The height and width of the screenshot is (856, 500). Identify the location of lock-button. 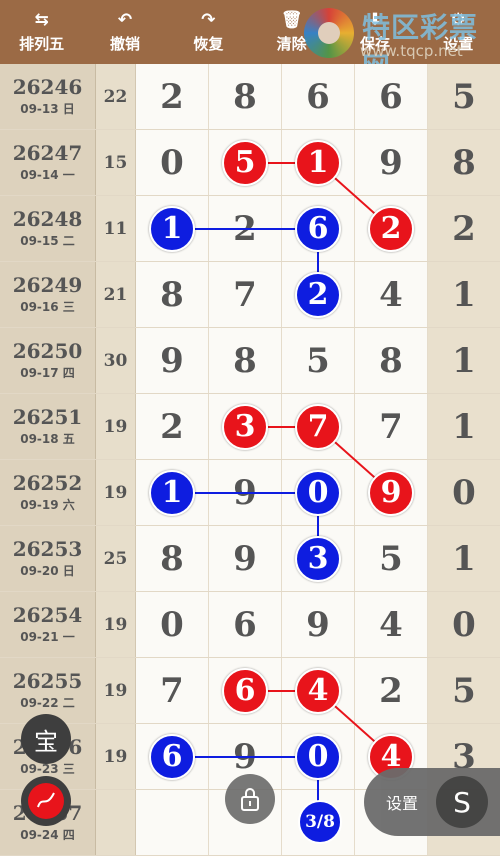
(250, 799).